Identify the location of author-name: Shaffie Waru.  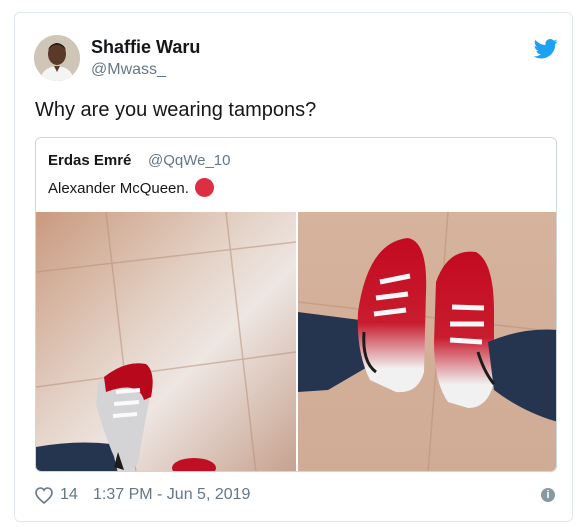
(145, 47).